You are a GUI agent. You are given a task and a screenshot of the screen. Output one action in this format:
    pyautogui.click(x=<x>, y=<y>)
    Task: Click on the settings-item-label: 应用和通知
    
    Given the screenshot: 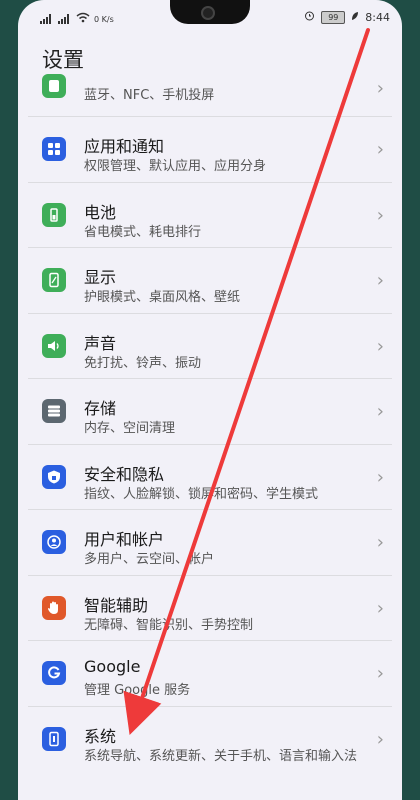 What is the action you would take?
    pyautogui.click(x=124, y=146)
    